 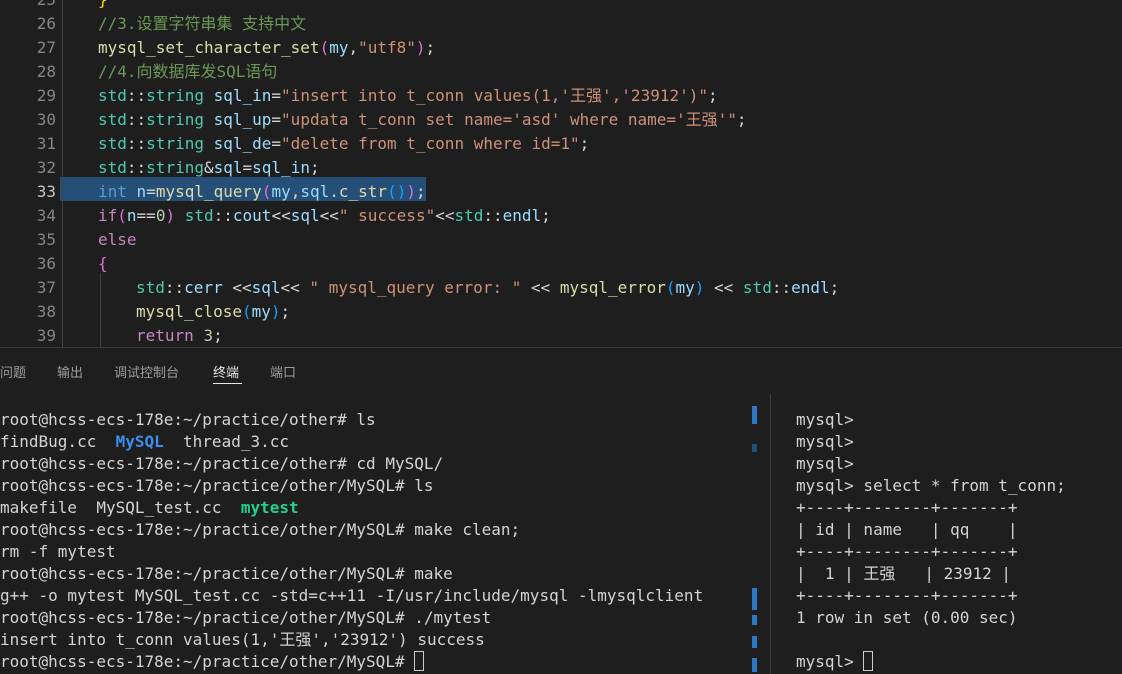 I want to click on code-line: 39 return 3;, so click(x=561, y=335).